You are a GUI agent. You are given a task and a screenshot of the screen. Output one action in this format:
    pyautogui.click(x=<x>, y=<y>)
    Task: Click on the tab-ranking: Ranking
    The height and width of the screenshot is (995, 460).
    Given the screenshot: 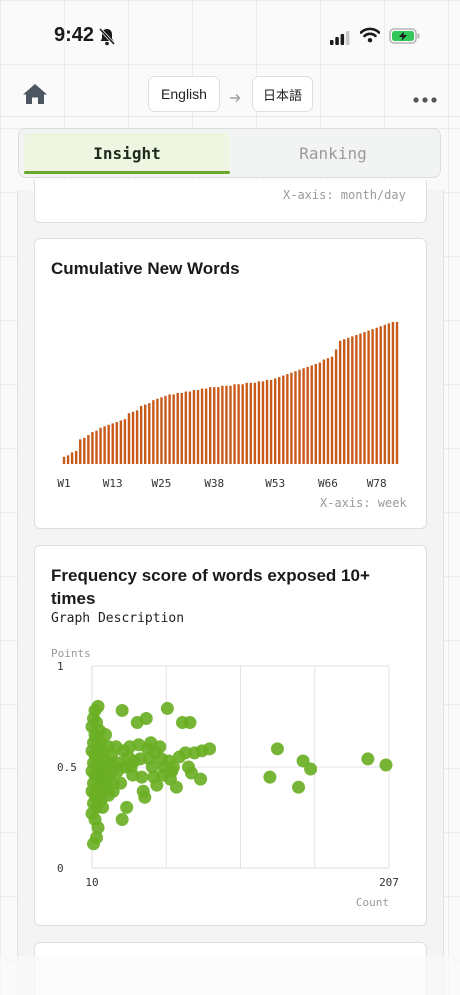 What is the action you would take?
    pyautogui.click(x=333, y=153)
    